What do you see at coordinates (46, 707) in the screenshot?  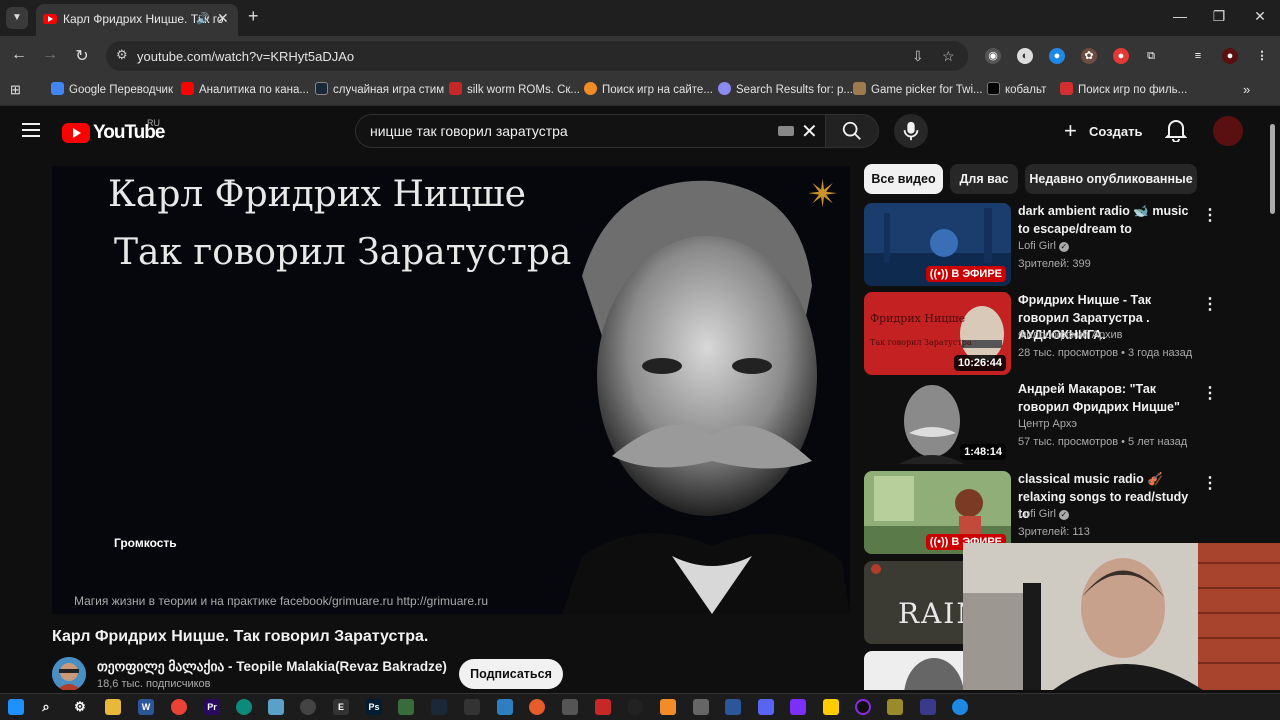 I see `search-icon: ⌕` at bounding box center [46, 707].